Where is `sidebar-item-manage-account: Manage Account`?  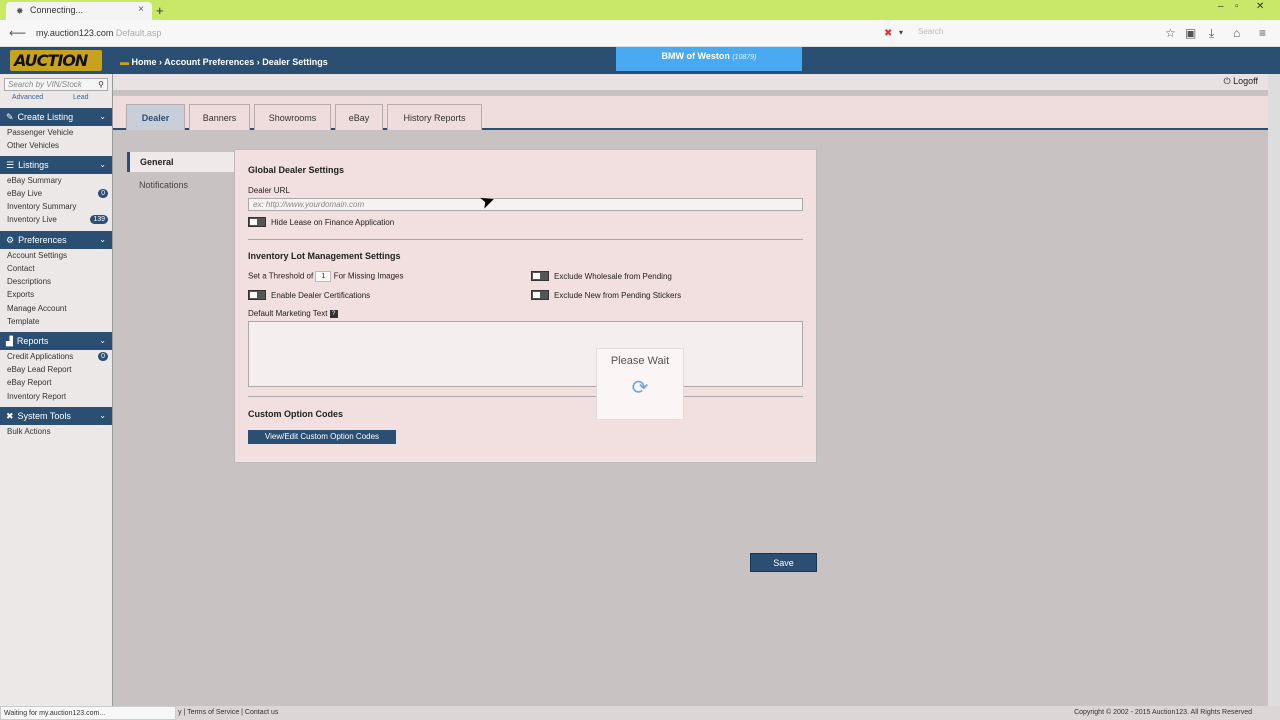
sidebar-item-manage-account: Manage Account is located at coordinates (56, 309).